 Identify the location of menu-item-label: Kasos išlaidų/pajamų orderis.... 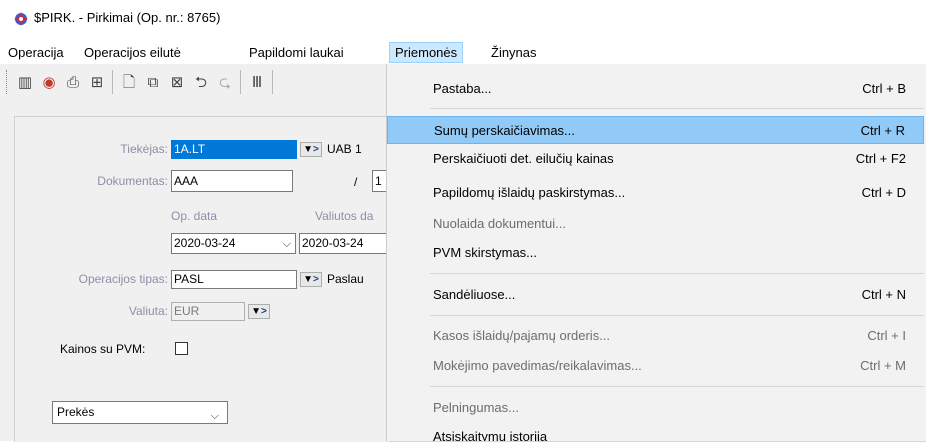
(522, 335).